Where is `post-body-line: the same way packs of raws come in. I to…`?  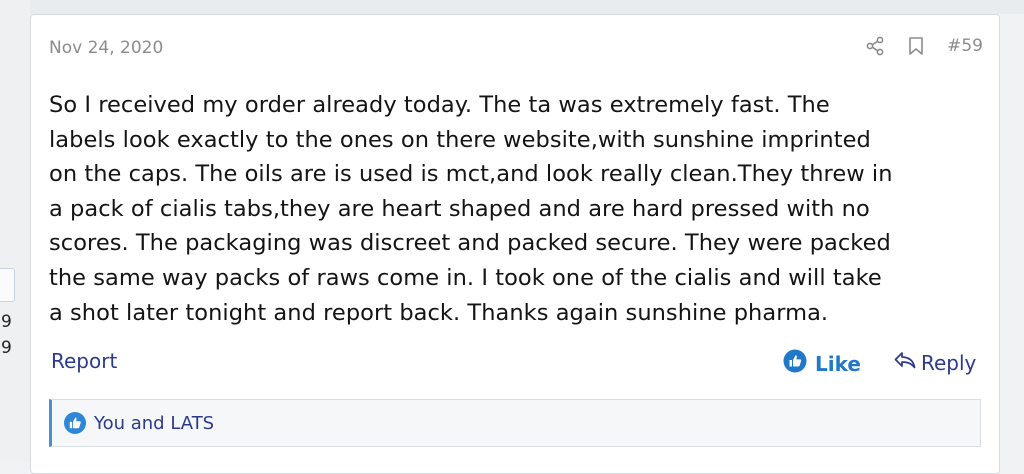
post-body-line: the same way packs of raws come in. I to… is located at coordinates (465, 277).